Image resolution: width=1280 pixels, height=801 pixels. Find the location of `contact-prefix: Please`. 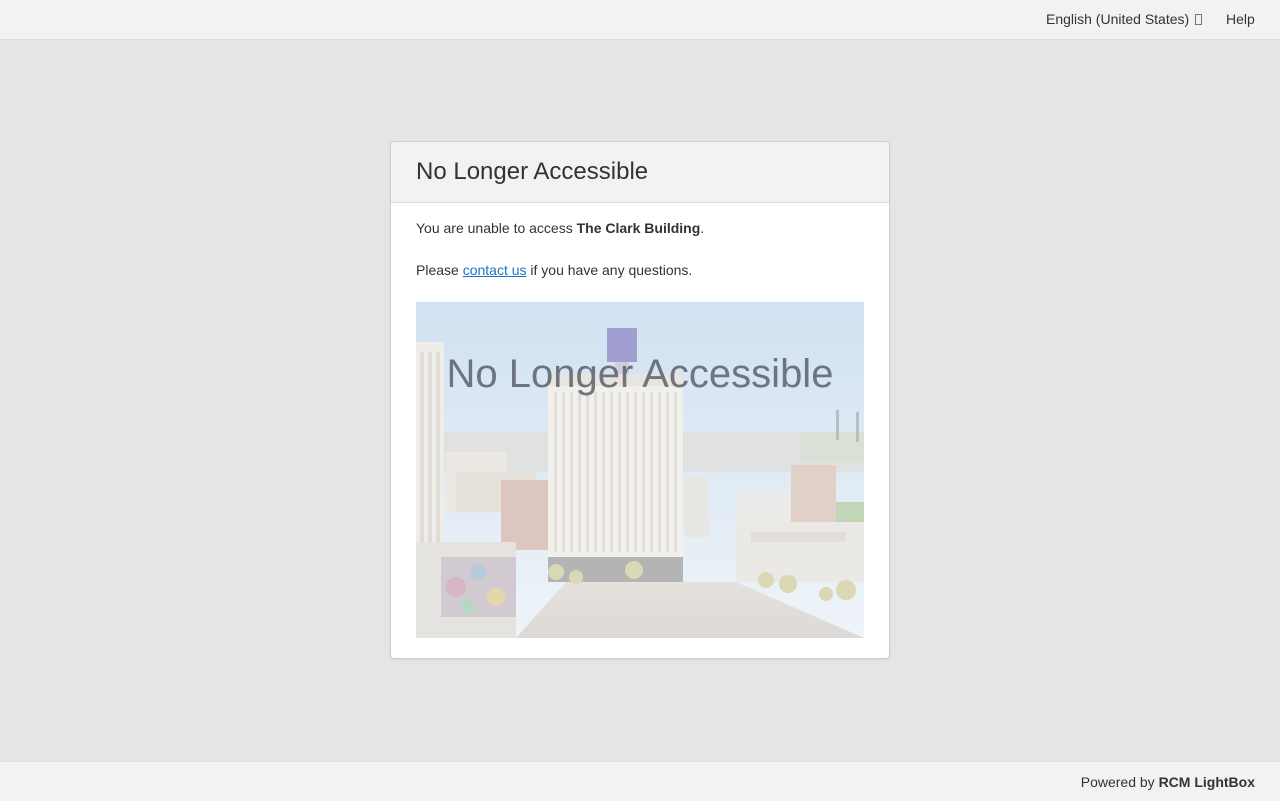

contact-prefix: Please is located at coordinates (439, 270).